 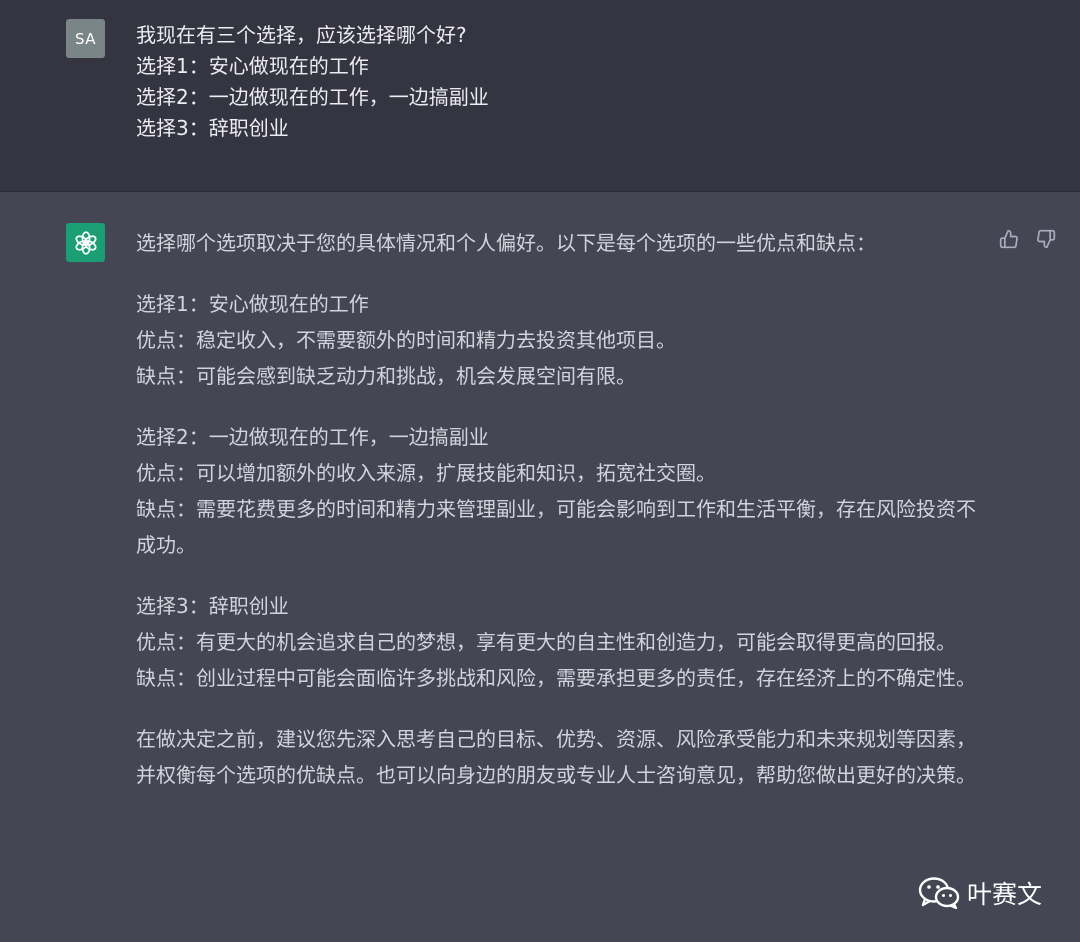 What do you see at coordinates (1046, 239) in the screenshot?
I see `thumbs-down-icon` at bounding box center [1046, 239].